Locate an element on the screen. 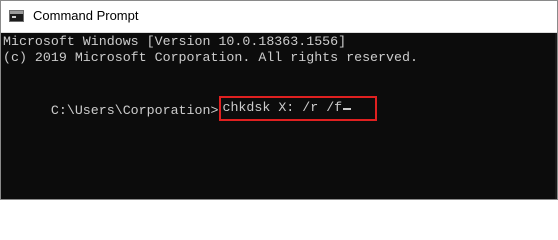 The height and width of the screenshot is (240, 558). cmd-icon is located at coordinates (16, 16).